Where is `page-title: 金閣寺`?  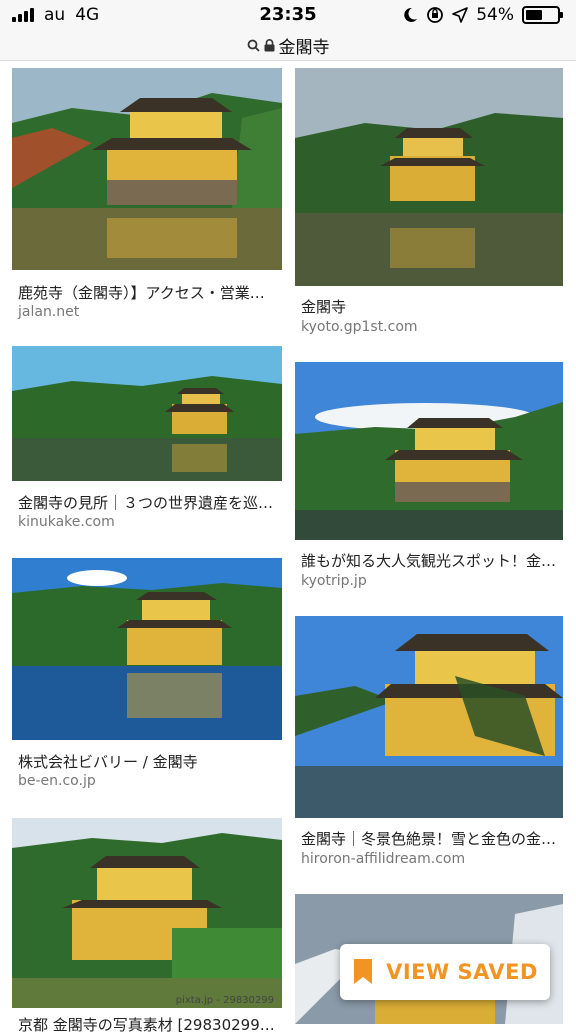 page-title: 金閣寺 is located at coordinates (304, 47).